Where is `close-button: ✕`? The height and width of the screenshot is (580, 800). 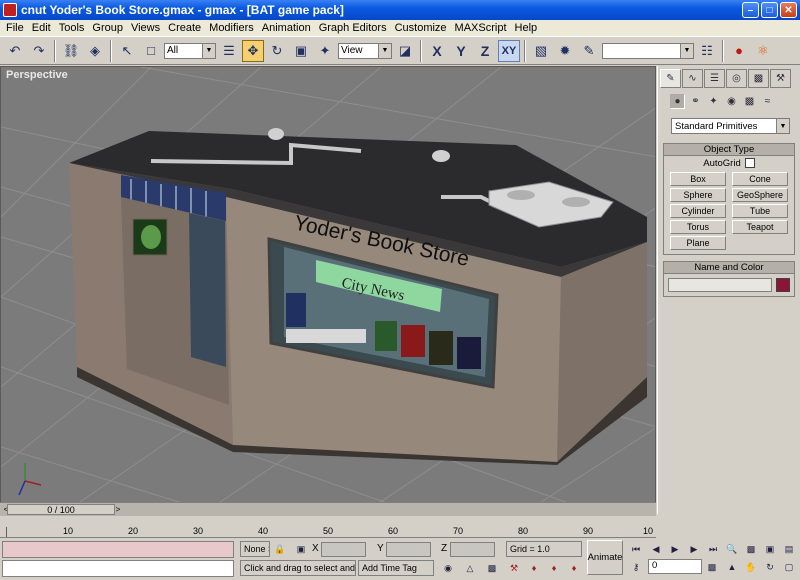
close-button: ✕ is located at coordinates (788, 10).